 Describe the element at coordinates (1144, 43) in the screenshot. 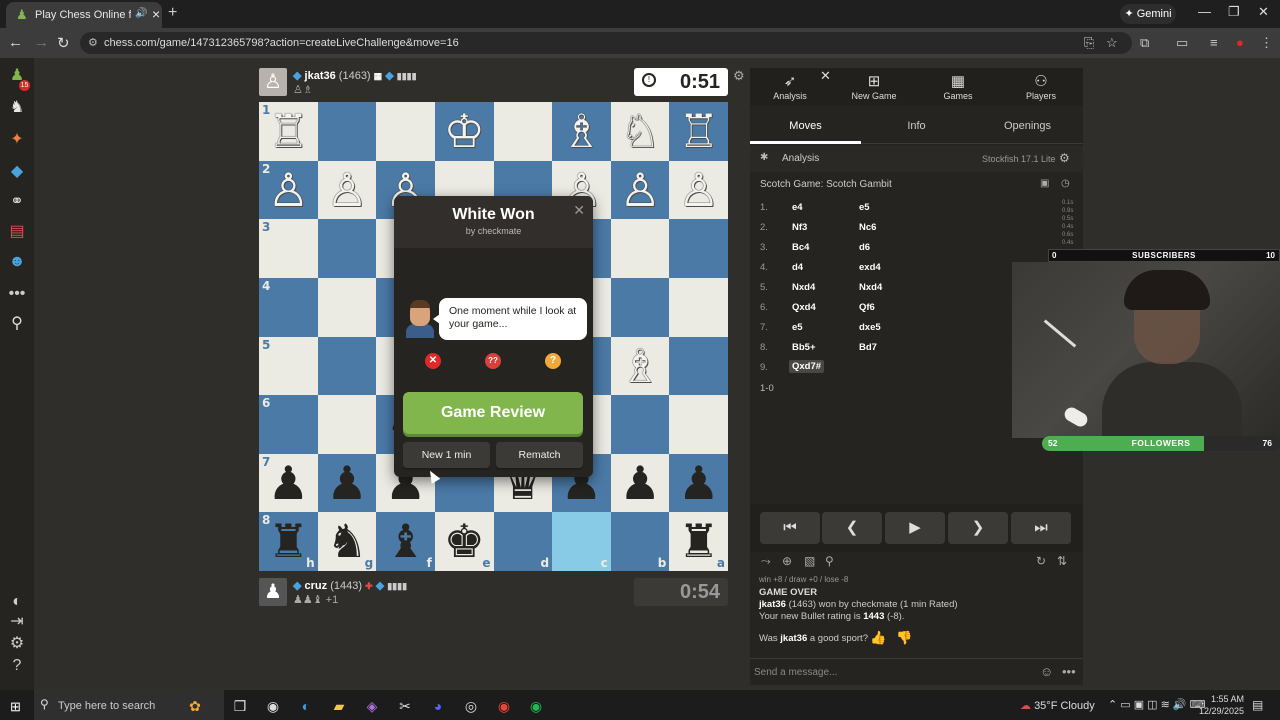

I see `extensions-icon: ⧉` at that location.